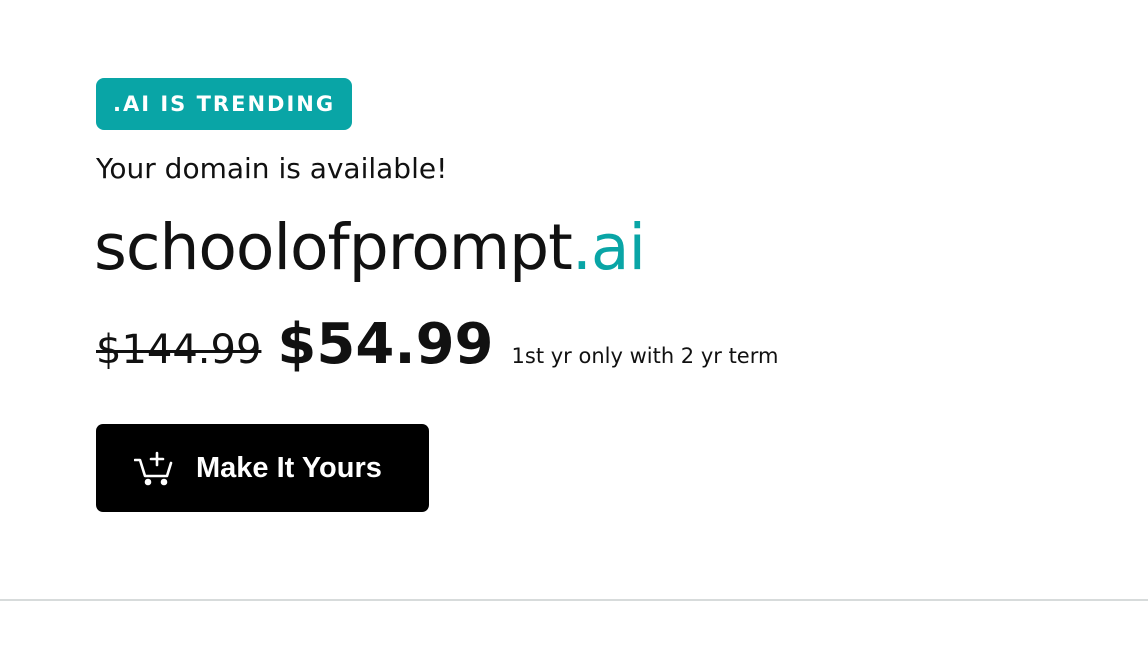 This screenshot has height=645, width=1148. What do you see at coordinates (645, 356) in the screenshot?
I see `term-note: 1st yr only with 2 yr term` at bounding box center [645, 356].